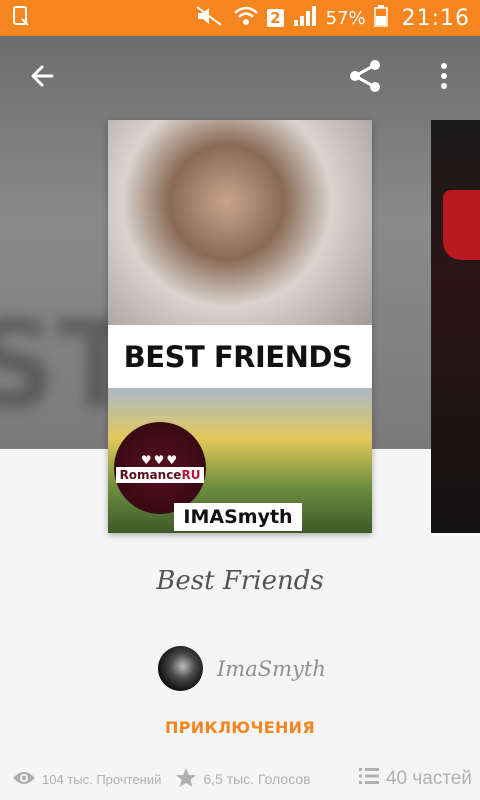 The image size is (480, 800). I want to click on parts-stat: 40 частей, so click(415, 779).